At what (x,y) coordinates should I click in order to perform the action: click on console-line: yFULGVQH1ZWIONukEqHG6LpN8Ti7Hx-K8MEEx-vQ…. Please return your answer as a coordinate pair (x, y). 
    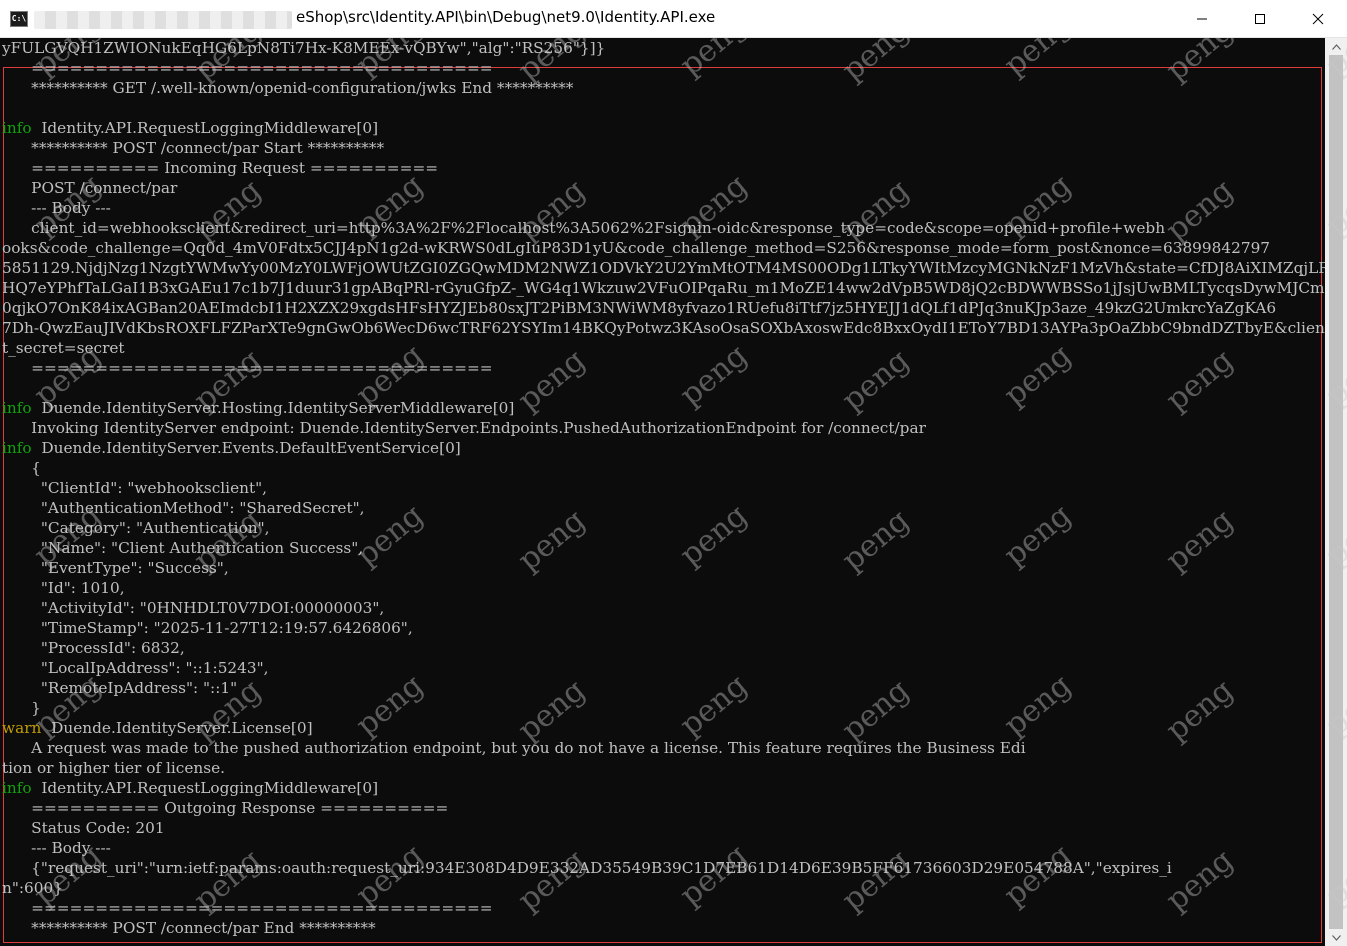
    Looking at the image, I should click on (304, 48).